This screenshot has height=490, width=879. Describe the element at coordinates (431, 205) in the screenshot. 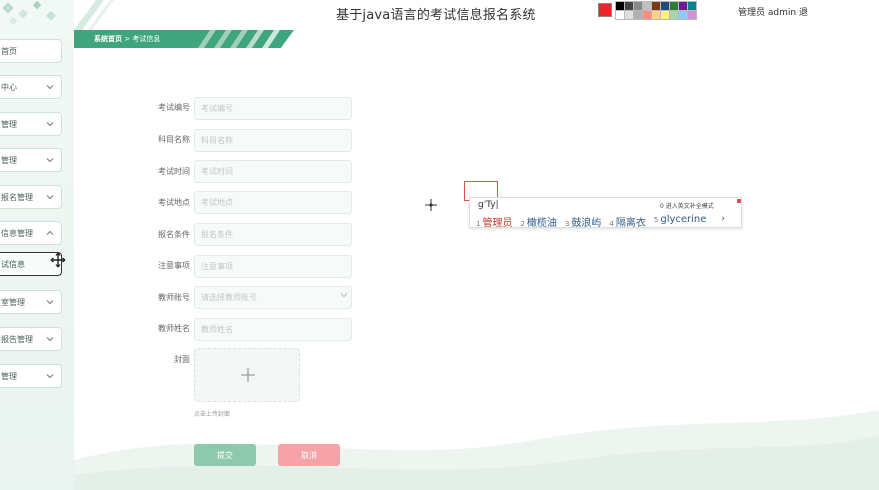

I see `crosshair-cursor-icon` at that location.